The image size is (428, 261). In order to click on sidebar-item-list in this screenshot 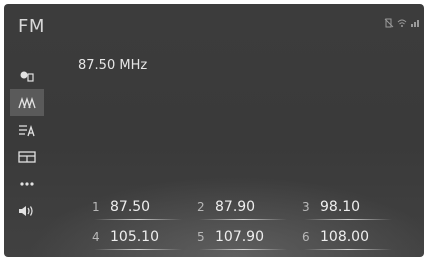, I will do `click(27, 129)`.